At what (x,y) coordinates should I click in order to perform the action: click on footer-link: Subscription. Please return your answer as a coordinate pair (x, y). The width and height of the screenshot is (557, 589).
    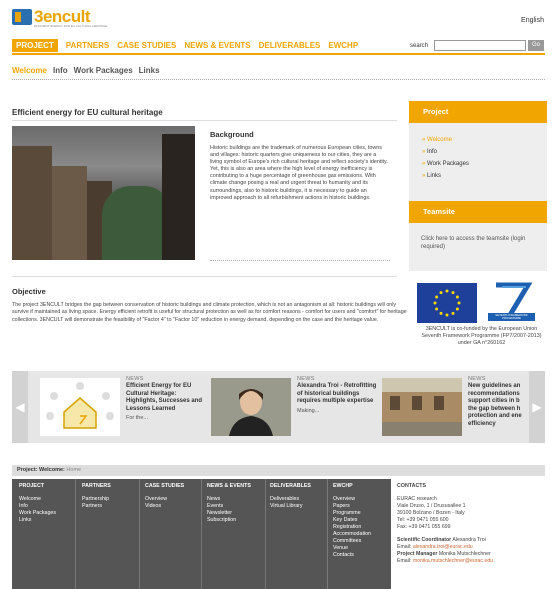
    Looking at the image, I should click on (234, 520).